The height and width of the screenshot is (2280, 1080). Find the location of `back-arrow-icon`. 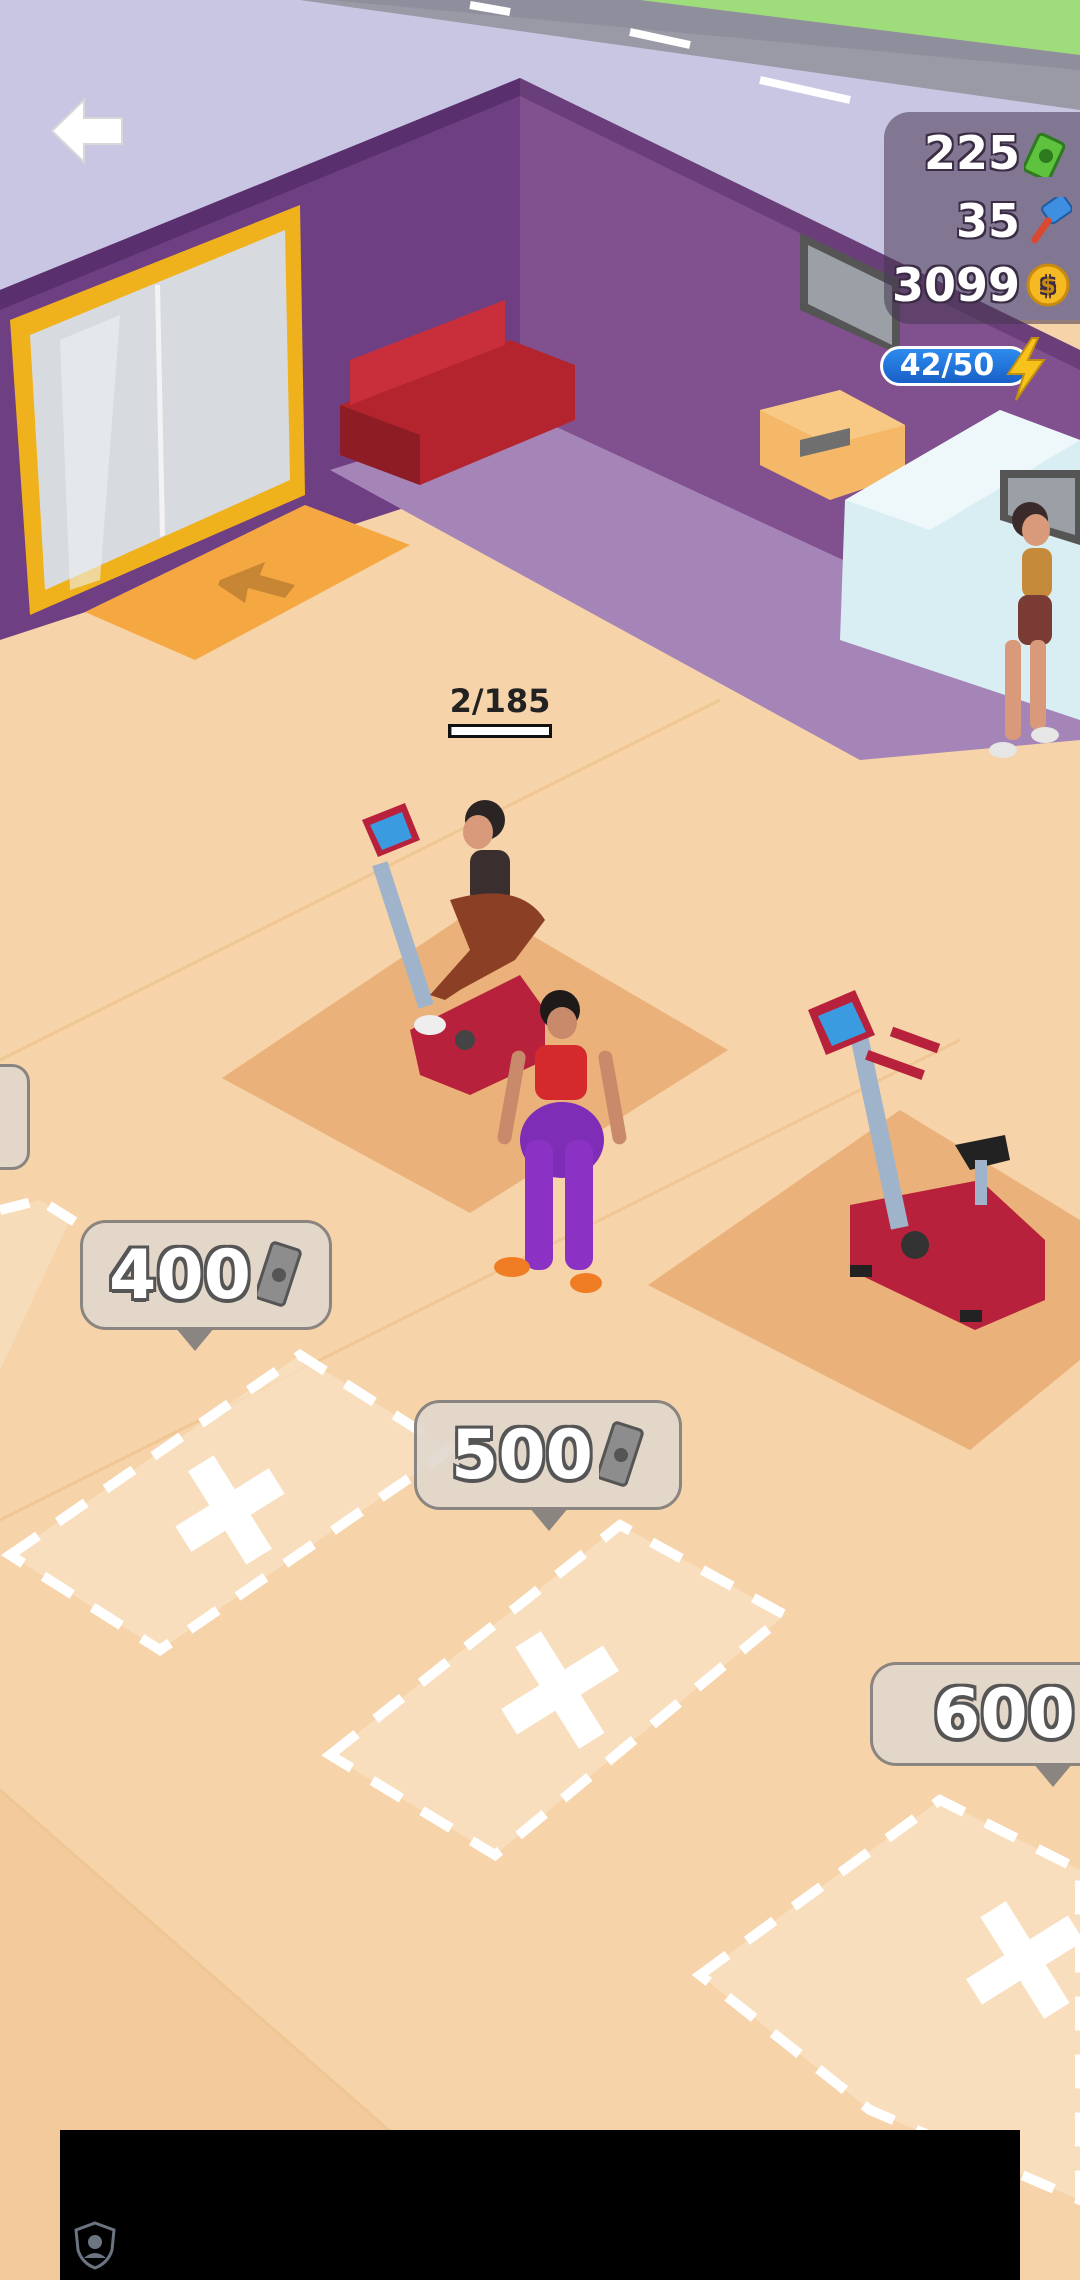

back-arrow-icon is located at coordinates (86, 131).